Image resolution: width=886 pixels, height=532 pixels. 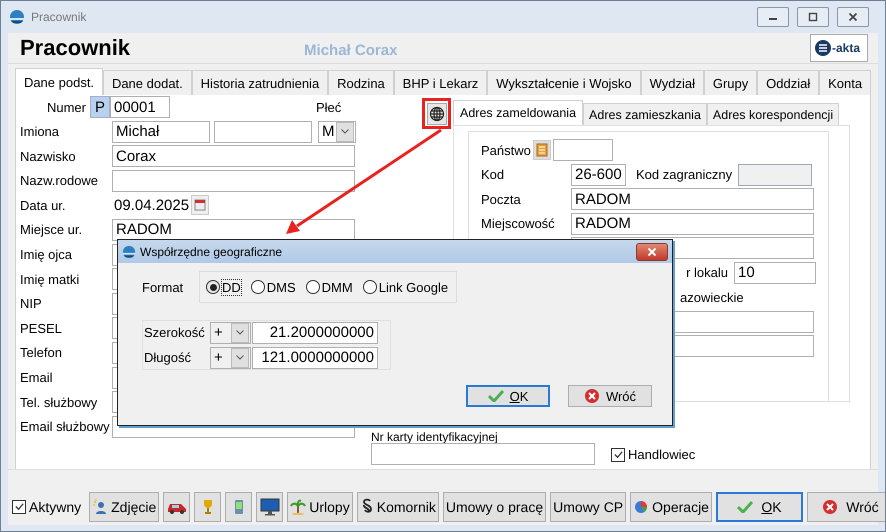 I want to click on toolbar-button: Operacje, so click(x=671, y=507).